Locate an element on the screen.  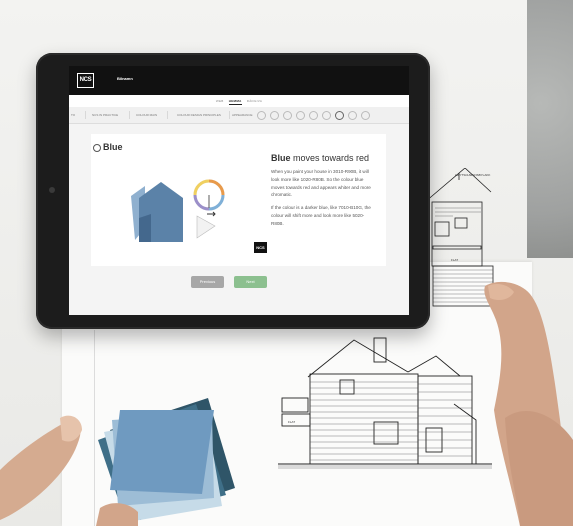
left-fingers is located at coordinates (117, 514).